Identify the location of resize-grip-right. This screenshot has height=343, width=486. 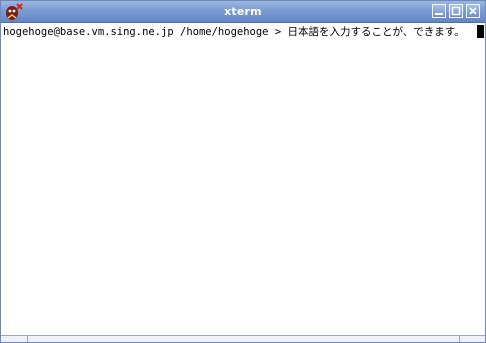
(459, 339).